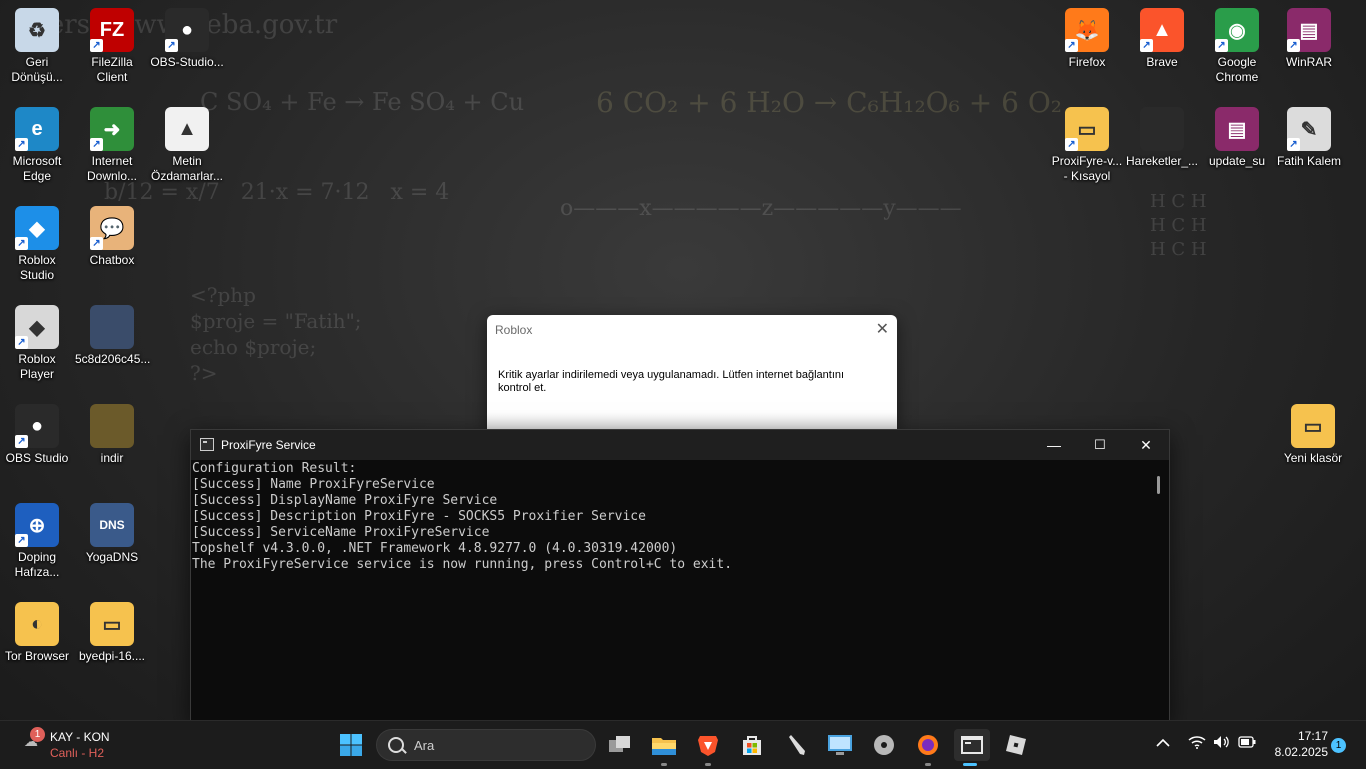 The height and width of the screenshot is (769, 1366). I want to click on clock-time: 17:17, so click(1312, 736).